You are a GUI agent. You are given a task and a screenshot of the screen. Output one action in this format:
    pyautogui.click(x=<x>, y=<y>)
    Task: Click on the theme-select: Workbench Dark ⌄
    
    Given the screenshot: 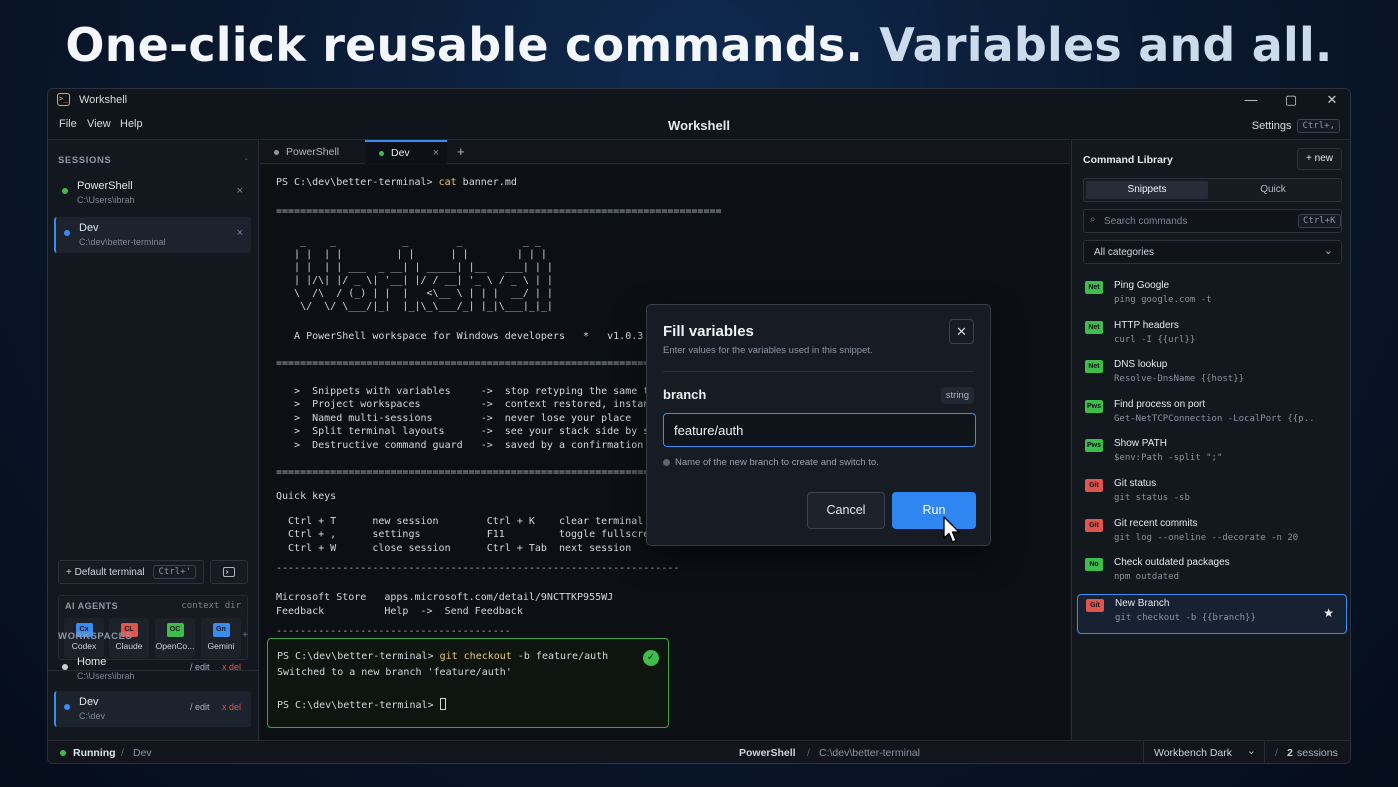 What is the action you would take?
    pyautogui.click(x=1204, y=752)
    